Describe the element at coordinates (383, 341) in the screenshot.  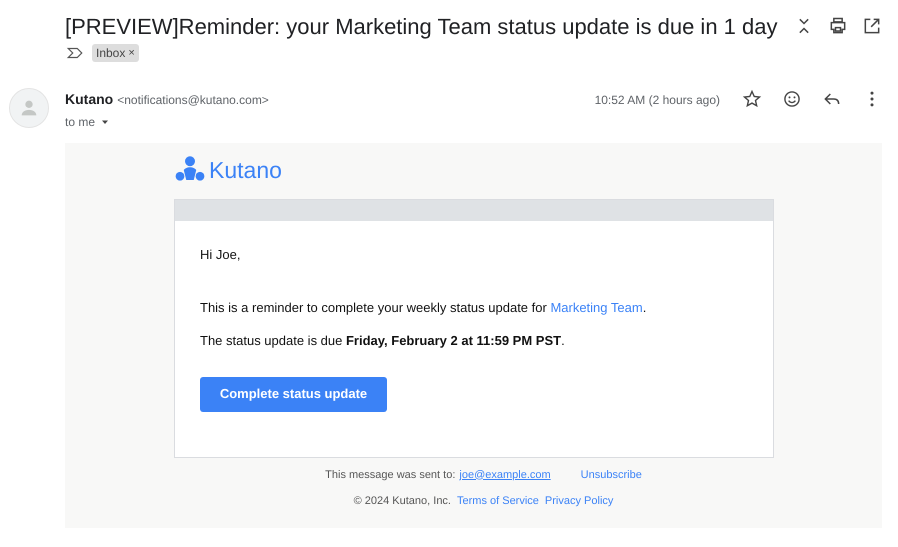
I see `due-date-text: The status update is due Friday, February 2 at 11:59 PM PST.` at that location.